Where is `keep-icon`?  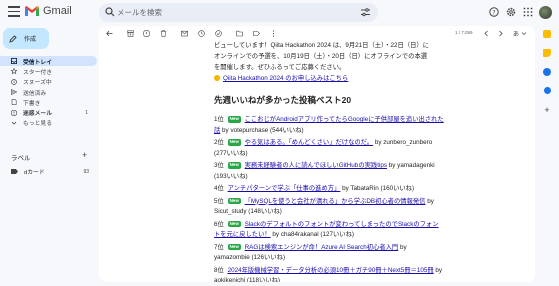 keep-icon is located at coordinates (547, 53).